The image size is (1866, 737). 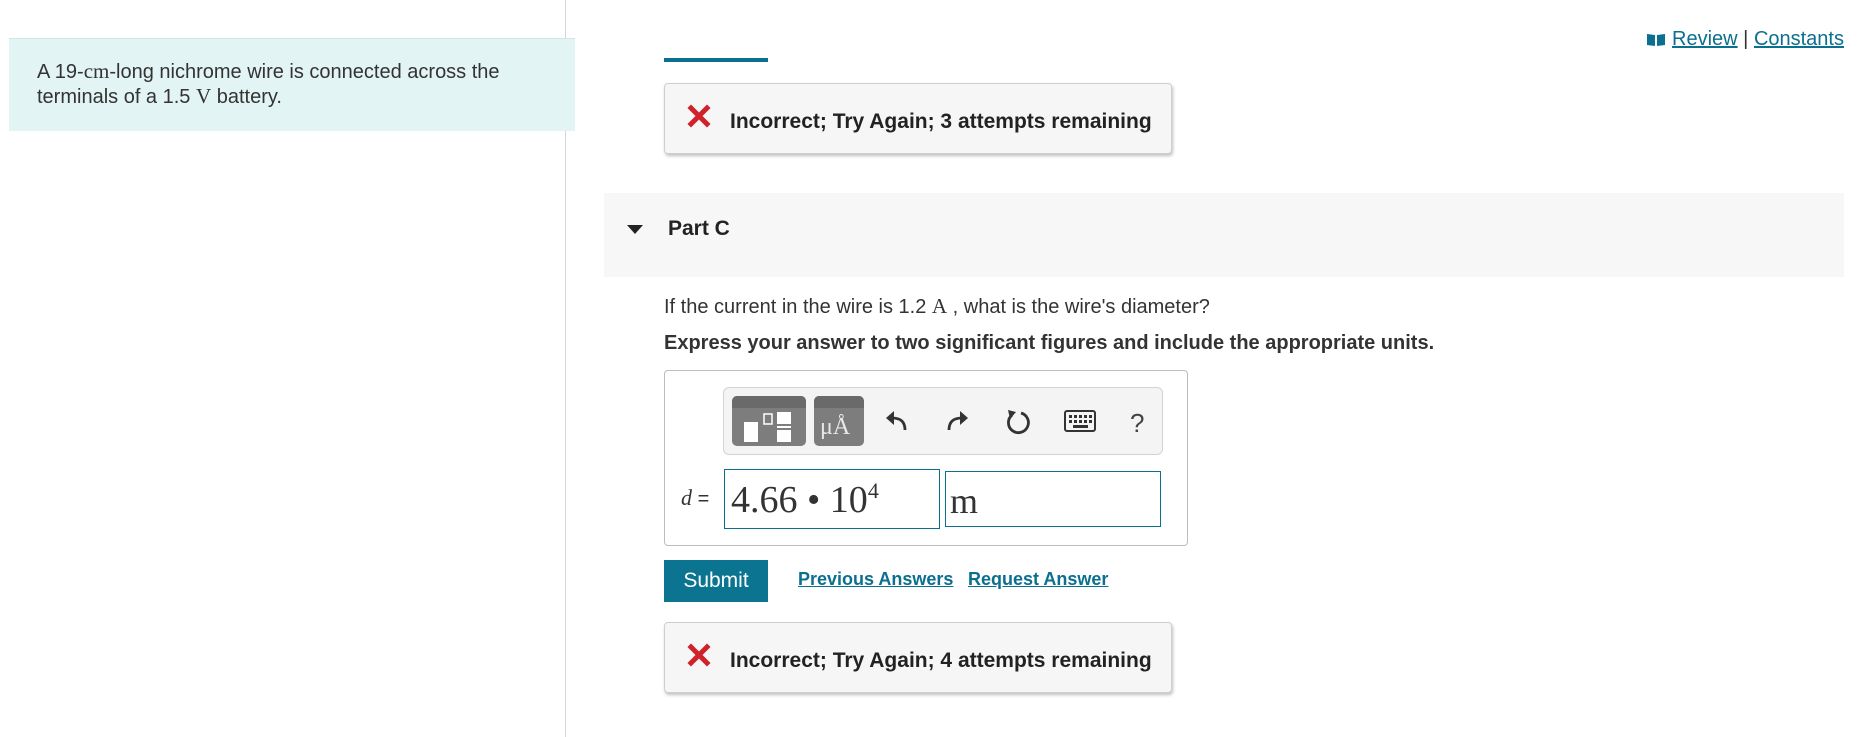 What do you see at coordinates (873, 490) in the screenshot?
I see `value-exponent: 4` at bounding box center [873, 490].